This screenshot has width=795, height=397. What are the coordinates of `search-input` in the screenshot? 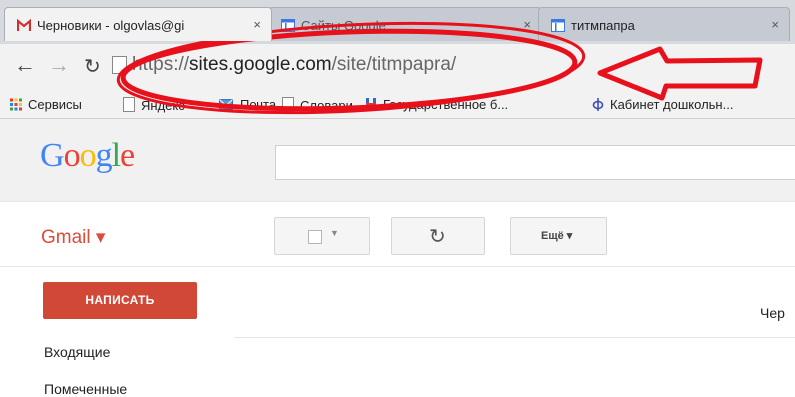 It's located at (535, 162).